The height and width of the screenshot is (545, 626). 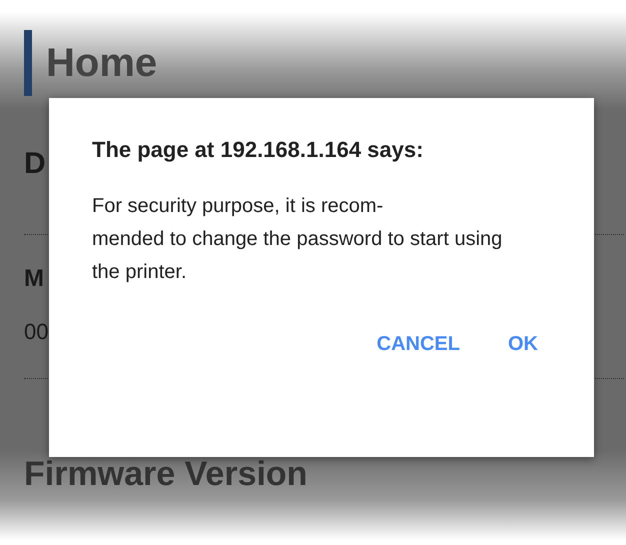 I want to click on section-heading: Firmware Version, so click(x=166, y=474).